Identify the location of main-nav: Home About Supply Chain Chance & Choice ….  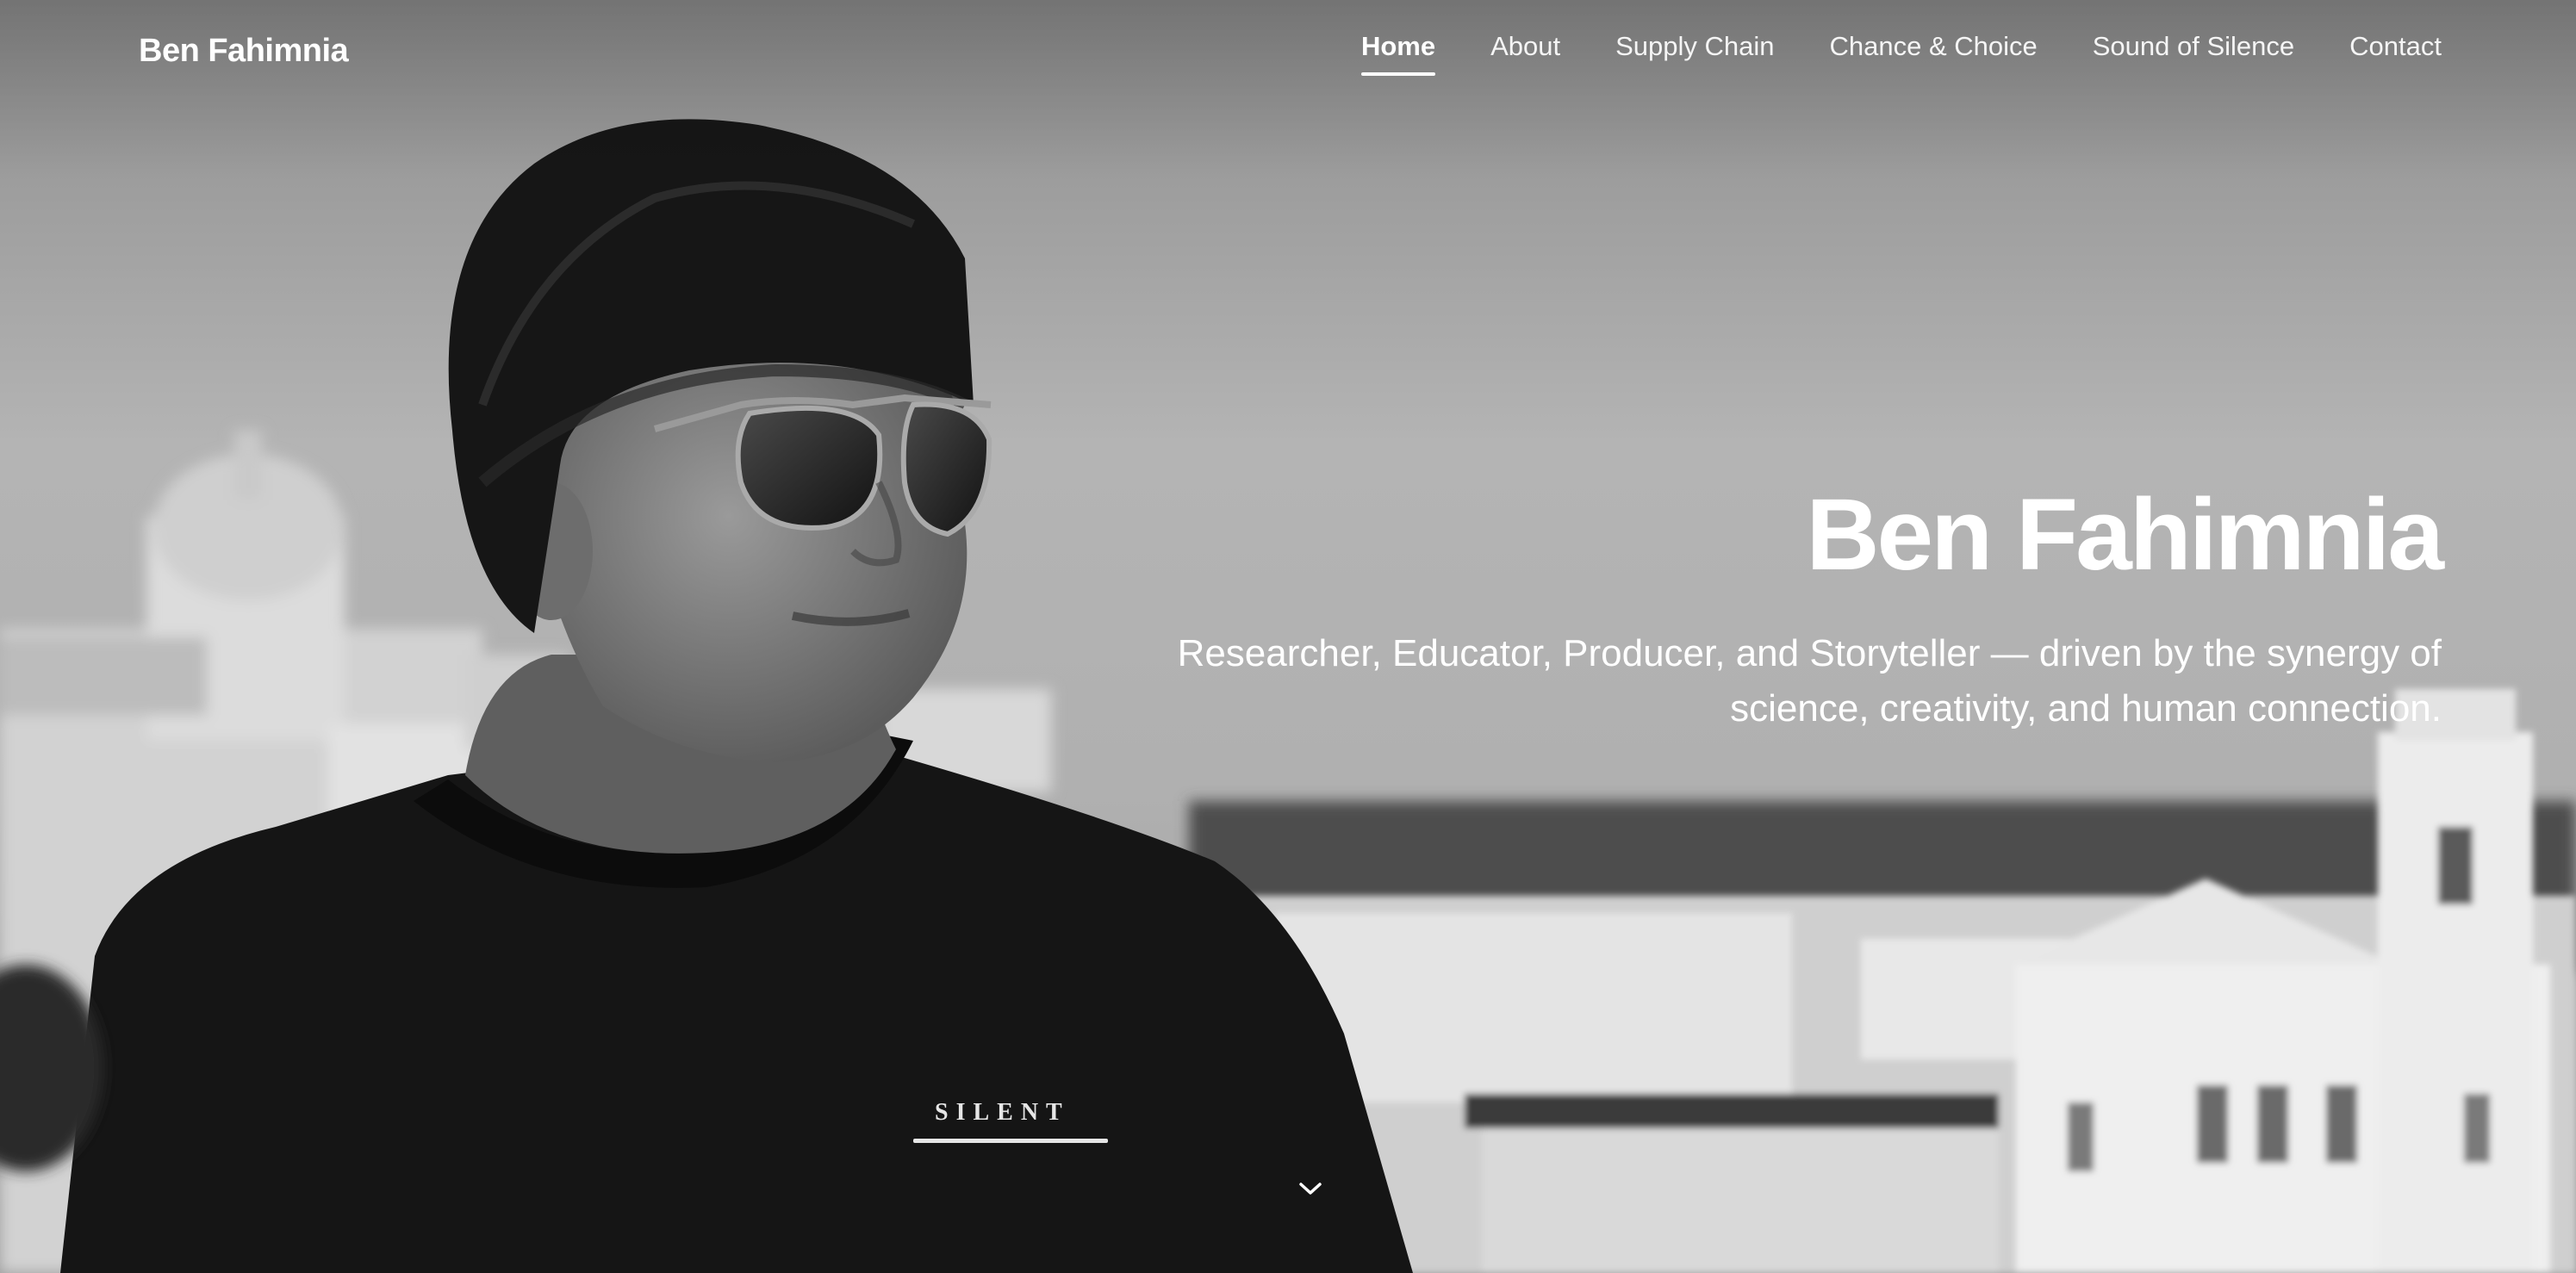
(1901, 53).